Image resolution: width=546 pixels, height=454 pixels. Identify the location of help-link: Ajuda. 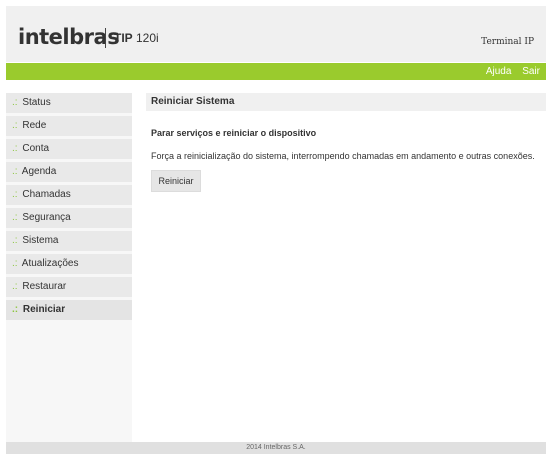
(499, 71).